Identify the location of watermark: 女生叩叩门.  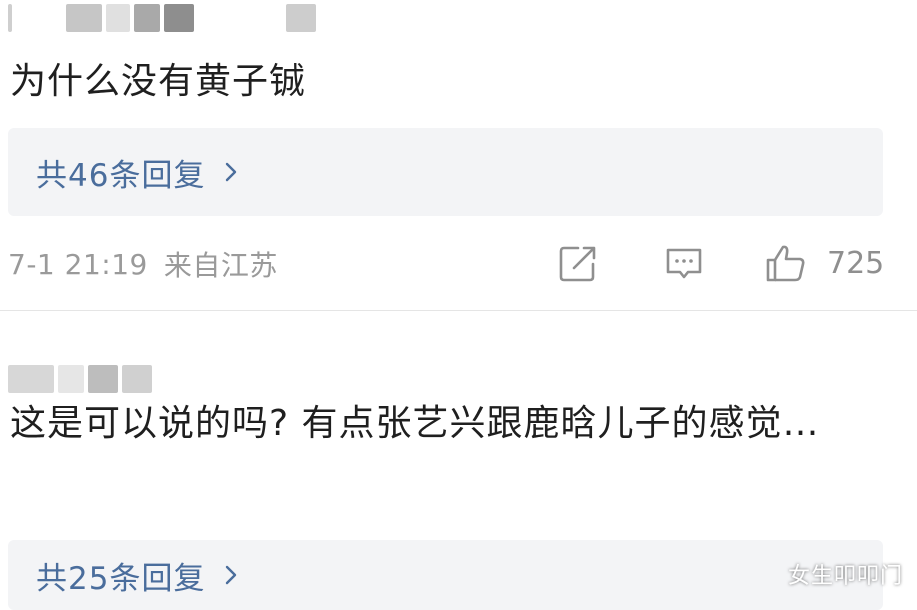
(845, 576).